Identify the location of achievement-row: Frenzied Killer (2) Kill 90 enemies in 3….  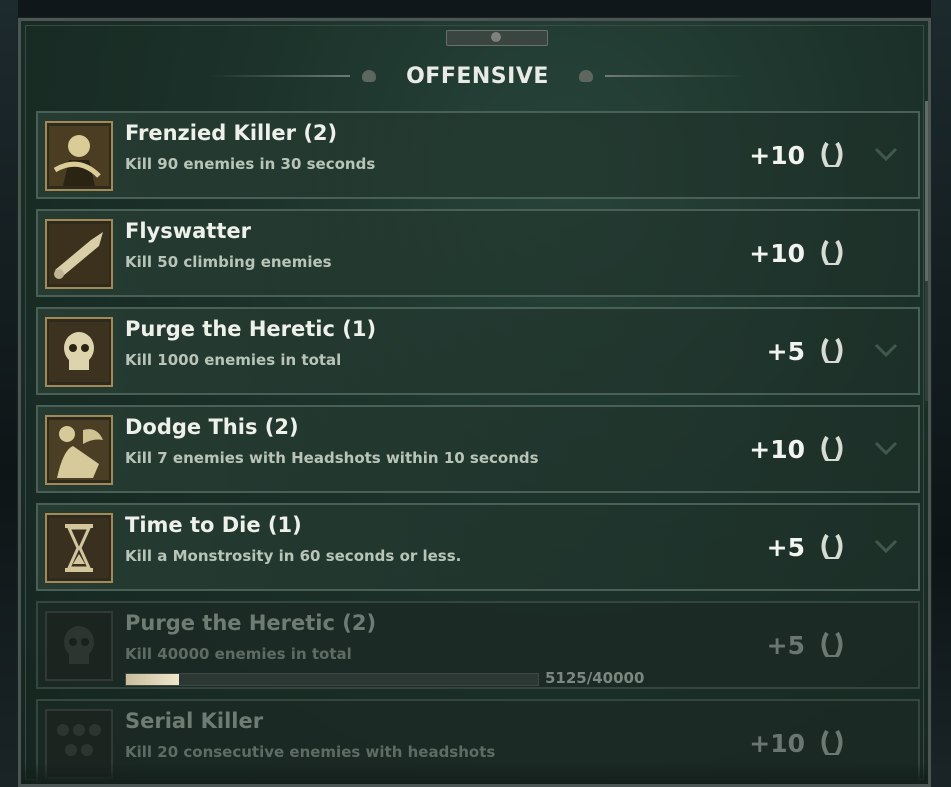
(478, 155).